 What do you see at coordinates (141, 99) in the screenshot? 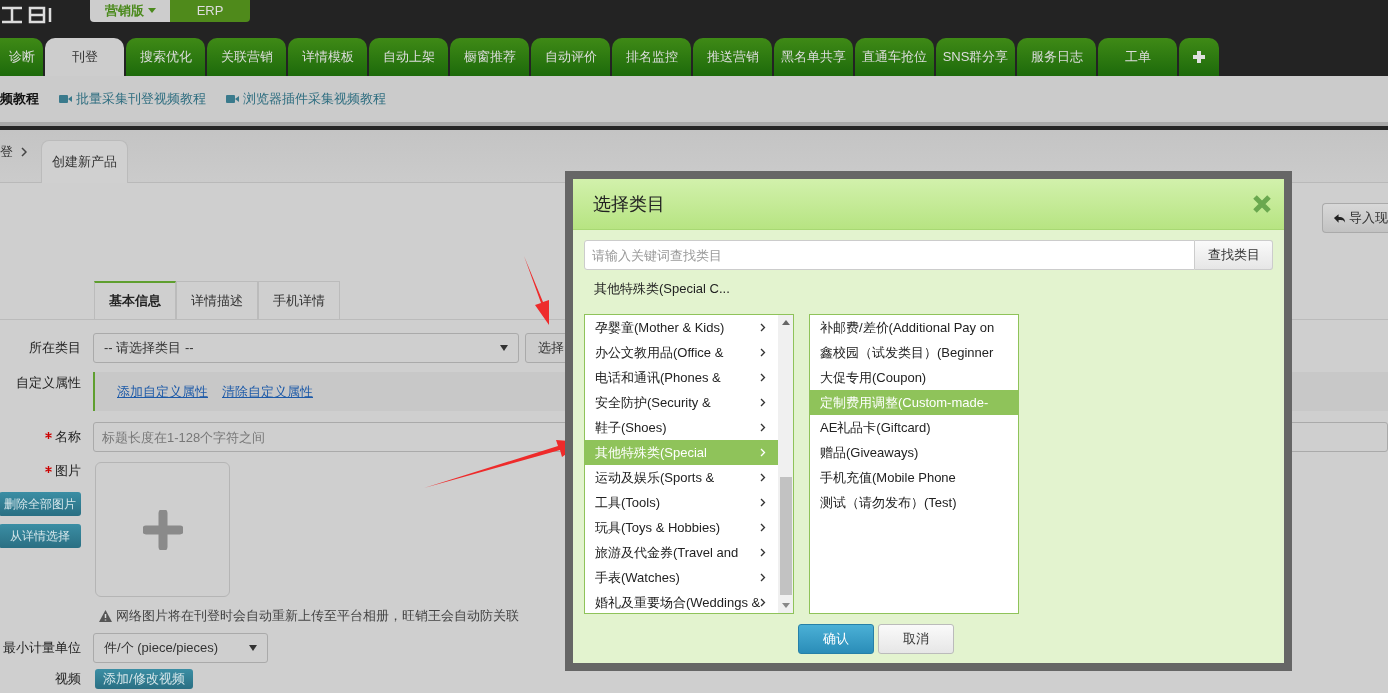
I see `tutorial-link: 批量采集刊登视频教程` at bounding box center [141, 99].